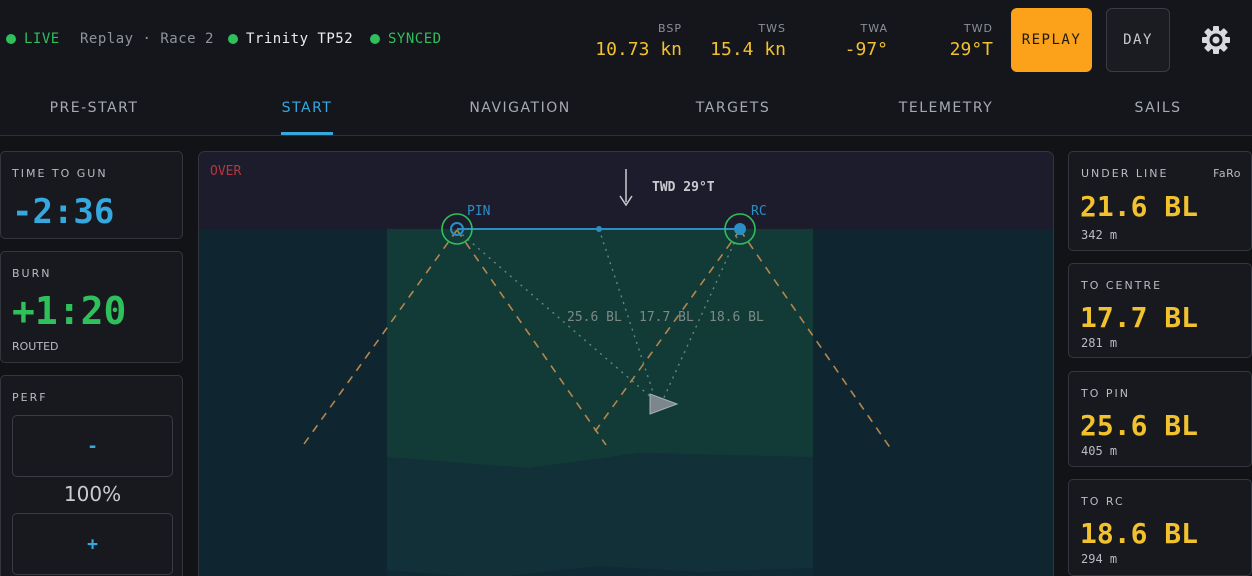  I want to click on to-centre-card: TO CENTRE 17.7 BL 281 m, so click(1160, 310).